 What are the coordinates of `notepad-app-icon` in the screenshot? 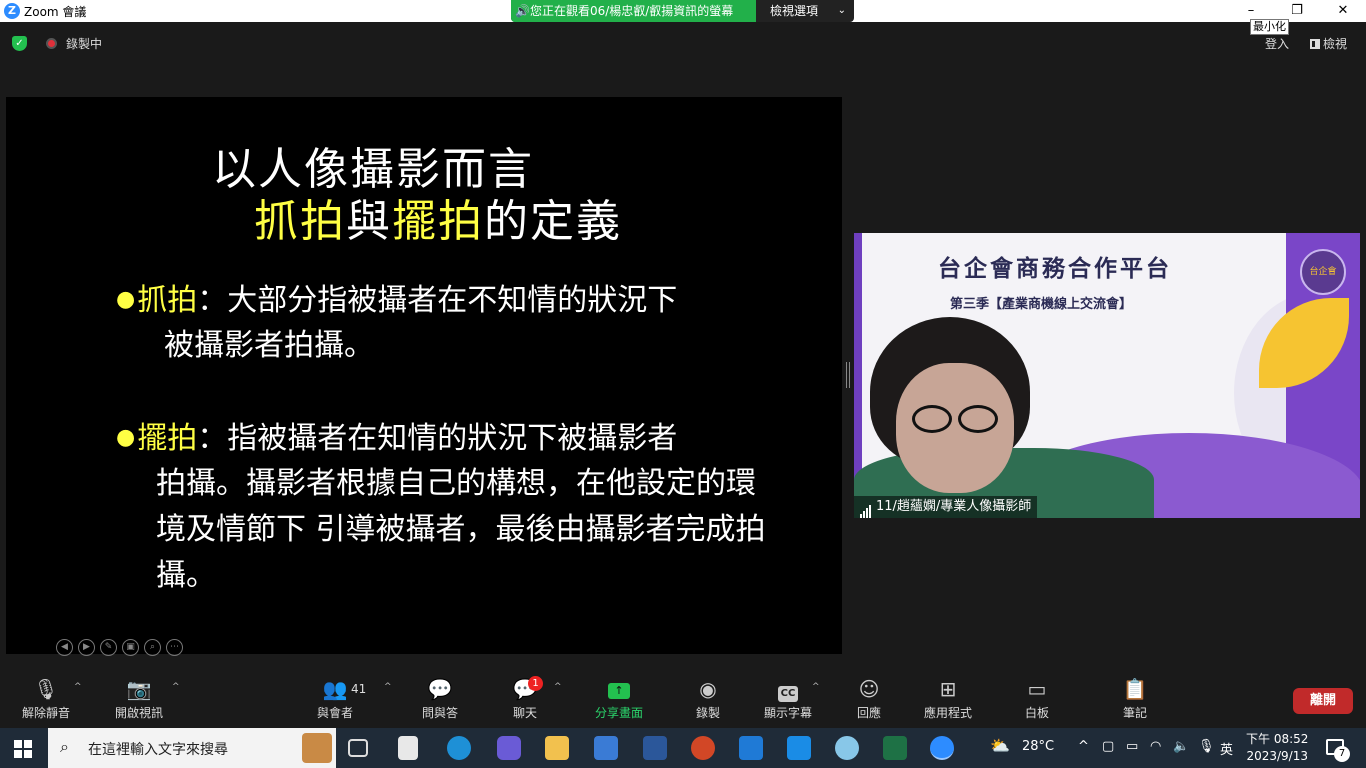 It's located at (408, 748).